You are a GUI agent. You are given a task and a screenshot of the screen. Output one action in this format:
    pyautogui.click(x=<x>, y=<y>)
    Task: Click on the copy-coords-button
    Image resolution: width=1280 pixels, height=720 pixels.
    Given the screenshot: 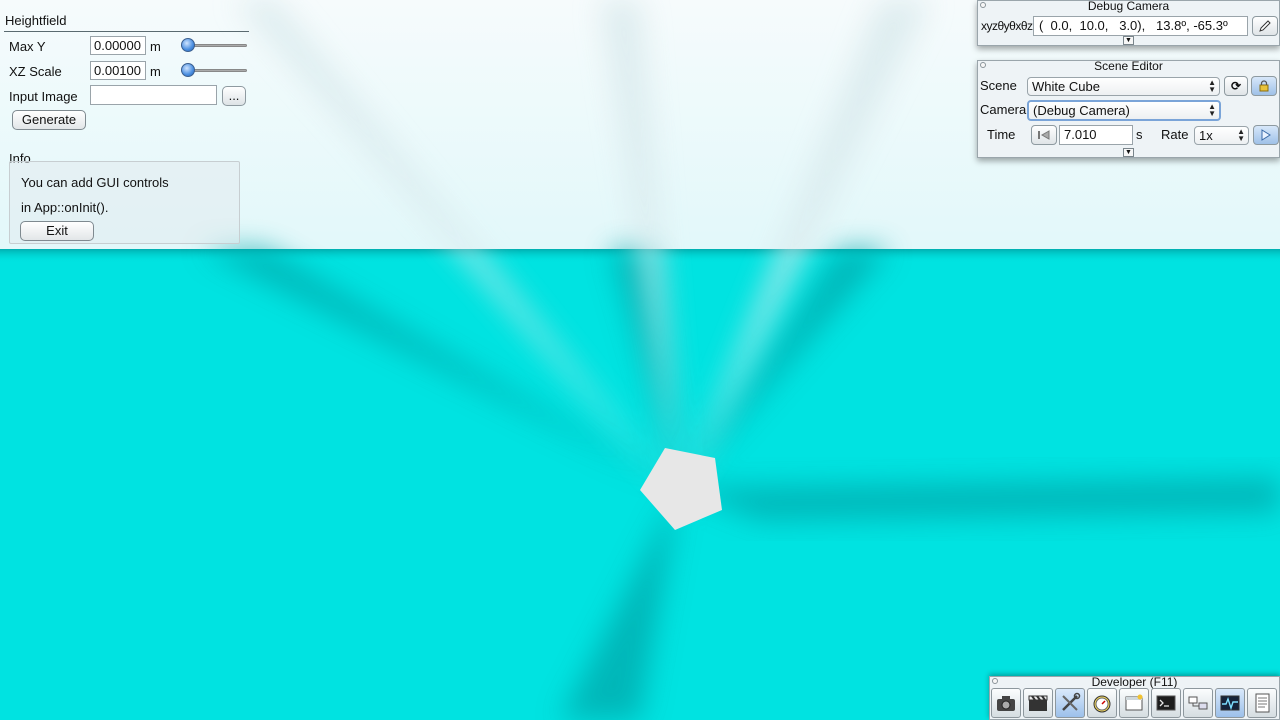 What is the action you would take?
    pyautogui.click(x=1265, y=26)
    